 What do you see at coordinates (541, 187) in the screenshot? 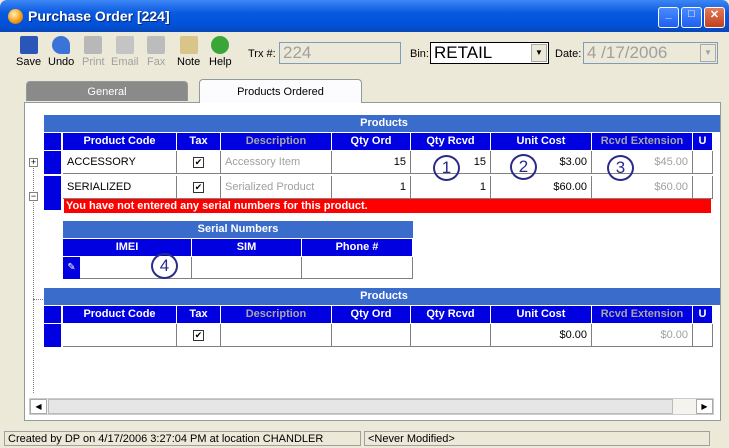
I see `cell-unit-cost: $60.00` at bounding box center [541, 187].